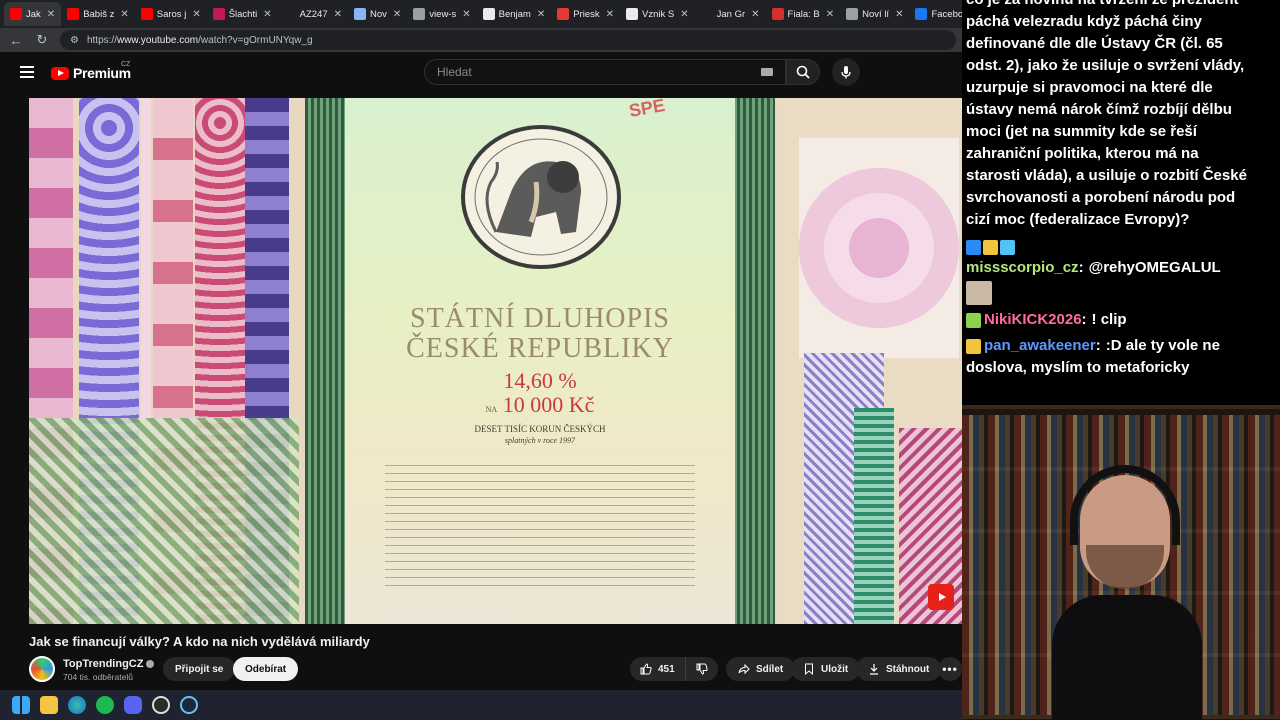 This screenshot has width=1280, height=720. I want to click on youtube-header: Premium CZ Hledat, so click(481, 73).